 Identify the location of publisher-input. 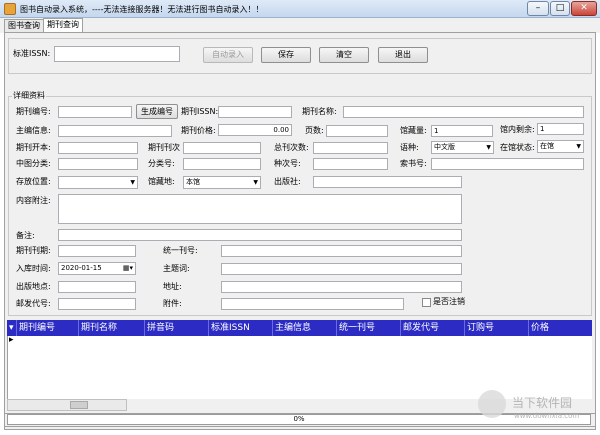
(387, 182).